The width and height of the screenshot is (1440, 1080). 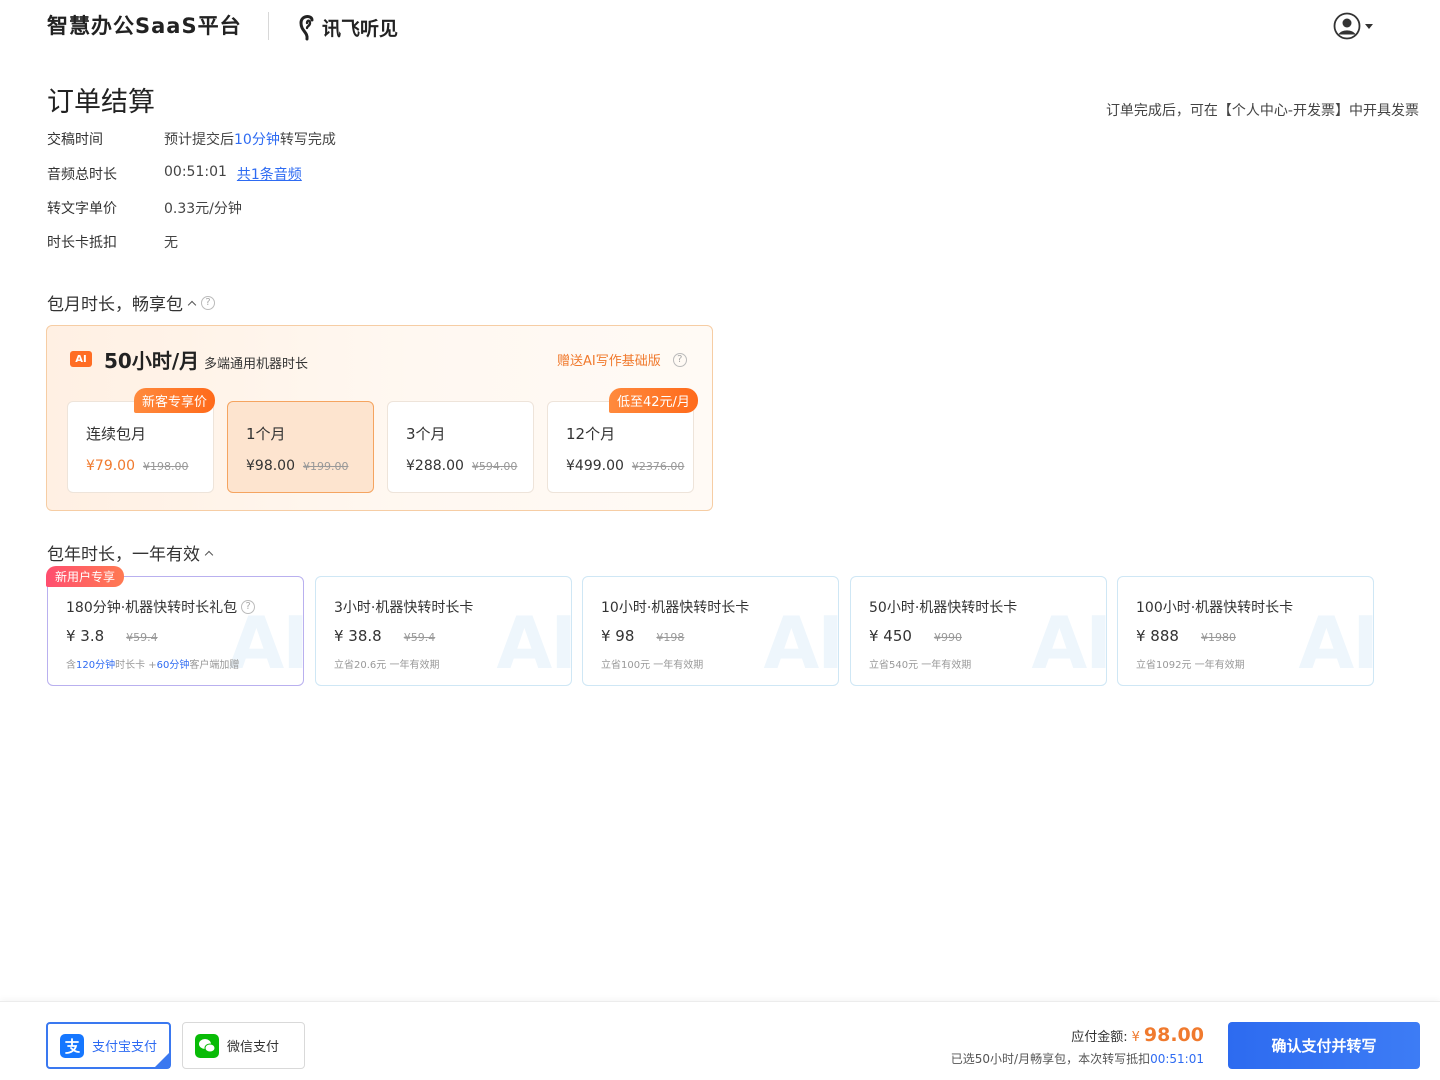 I want to click on plan-subtitle: 多端通用机器时长, so click(x=256, y=364).